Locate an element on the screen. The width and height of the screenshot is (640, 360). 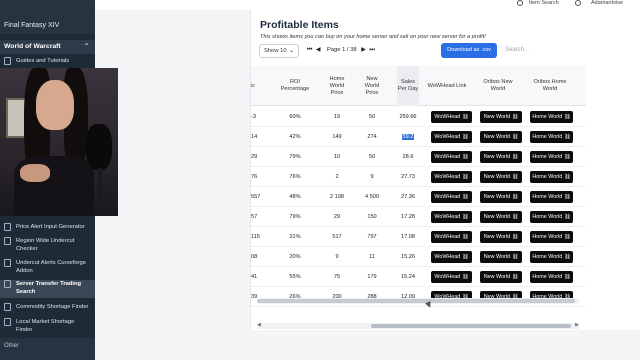
cell-id: 08 is located at coordinates (258, 257).